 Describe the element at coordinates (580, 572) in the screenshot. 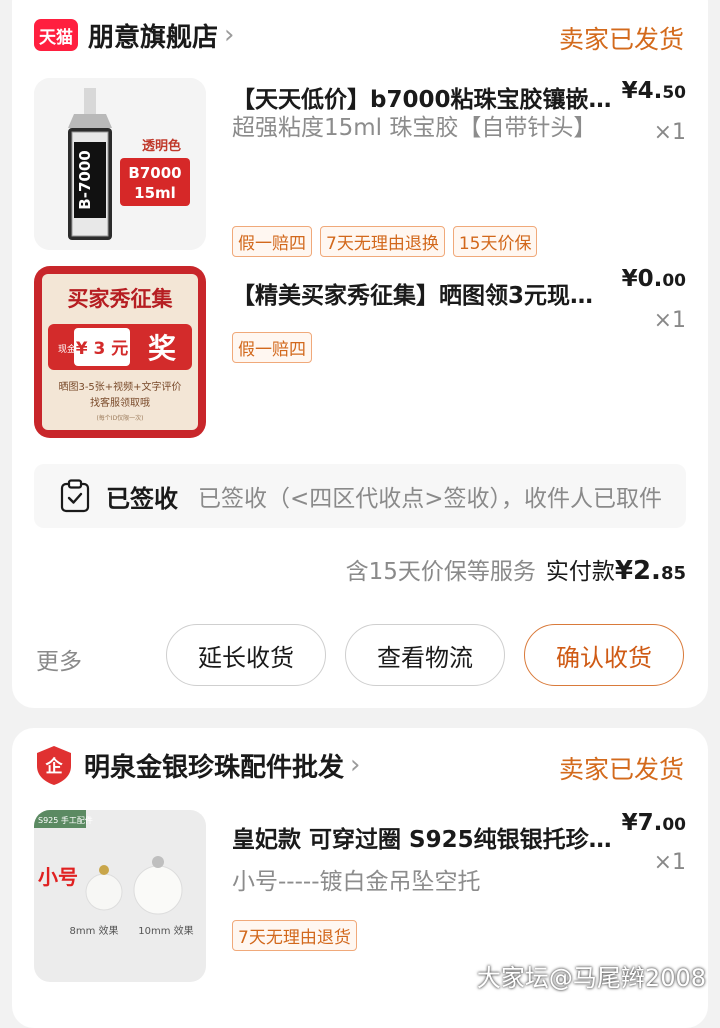

I see `paid-label: 实付款` at that location.